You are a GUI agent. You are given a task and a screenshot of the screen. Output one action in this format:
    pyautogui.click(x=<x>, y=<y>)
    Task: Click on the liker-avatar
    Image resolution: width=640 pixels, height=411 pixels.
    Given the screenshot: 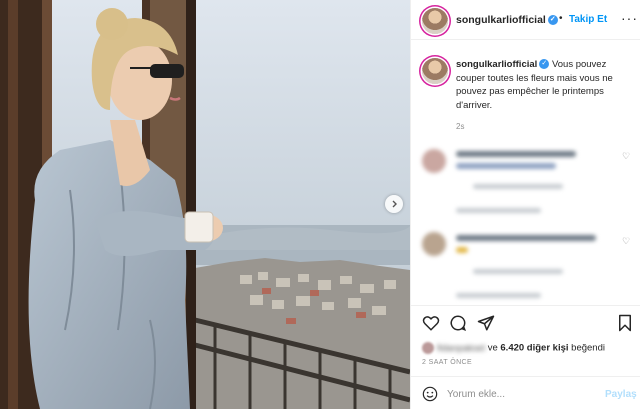 What is the action you would take?
    pyautogui.click(x=428, y=348)
    